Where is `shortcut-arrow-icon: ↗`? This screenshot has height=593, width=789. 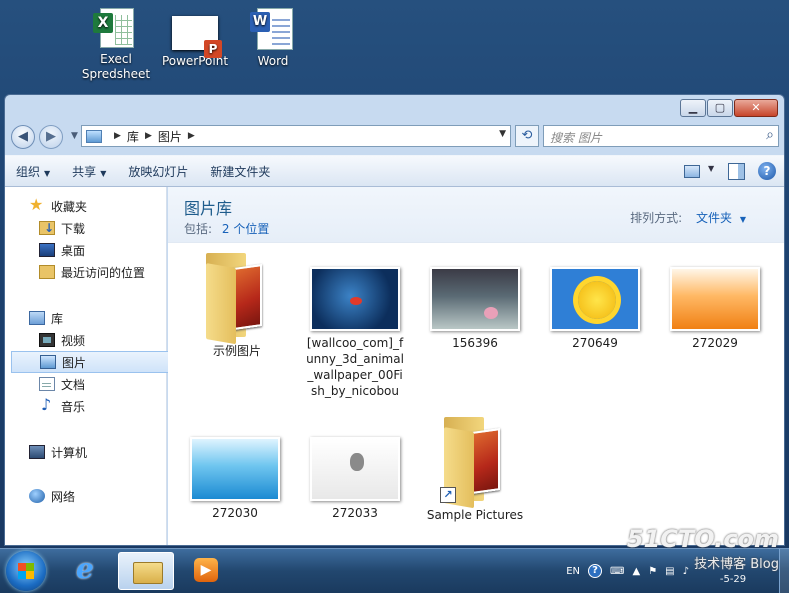
shortcut-arrow-icon: ↗ is located at coordinates (448, 495).